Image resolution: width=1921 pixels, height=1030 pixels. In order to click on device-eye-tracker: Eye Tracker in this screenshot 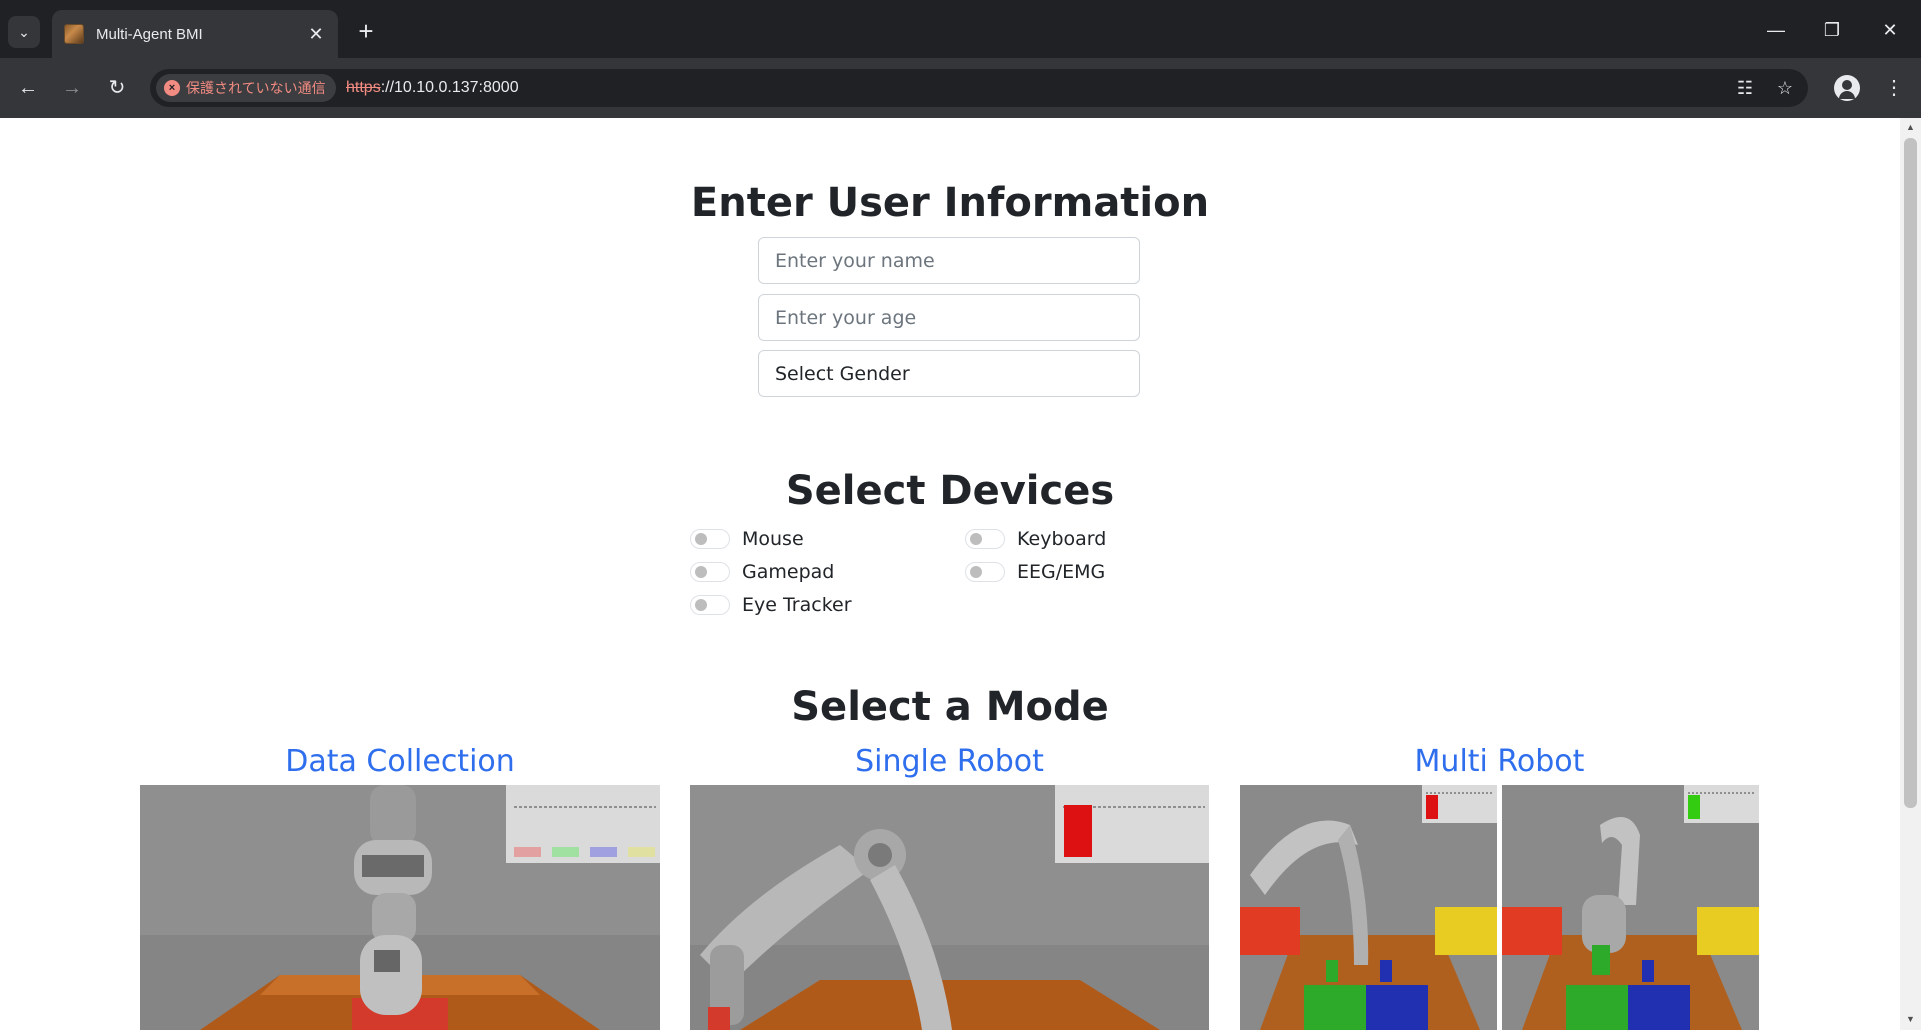, I will do `click(771, 605)`.